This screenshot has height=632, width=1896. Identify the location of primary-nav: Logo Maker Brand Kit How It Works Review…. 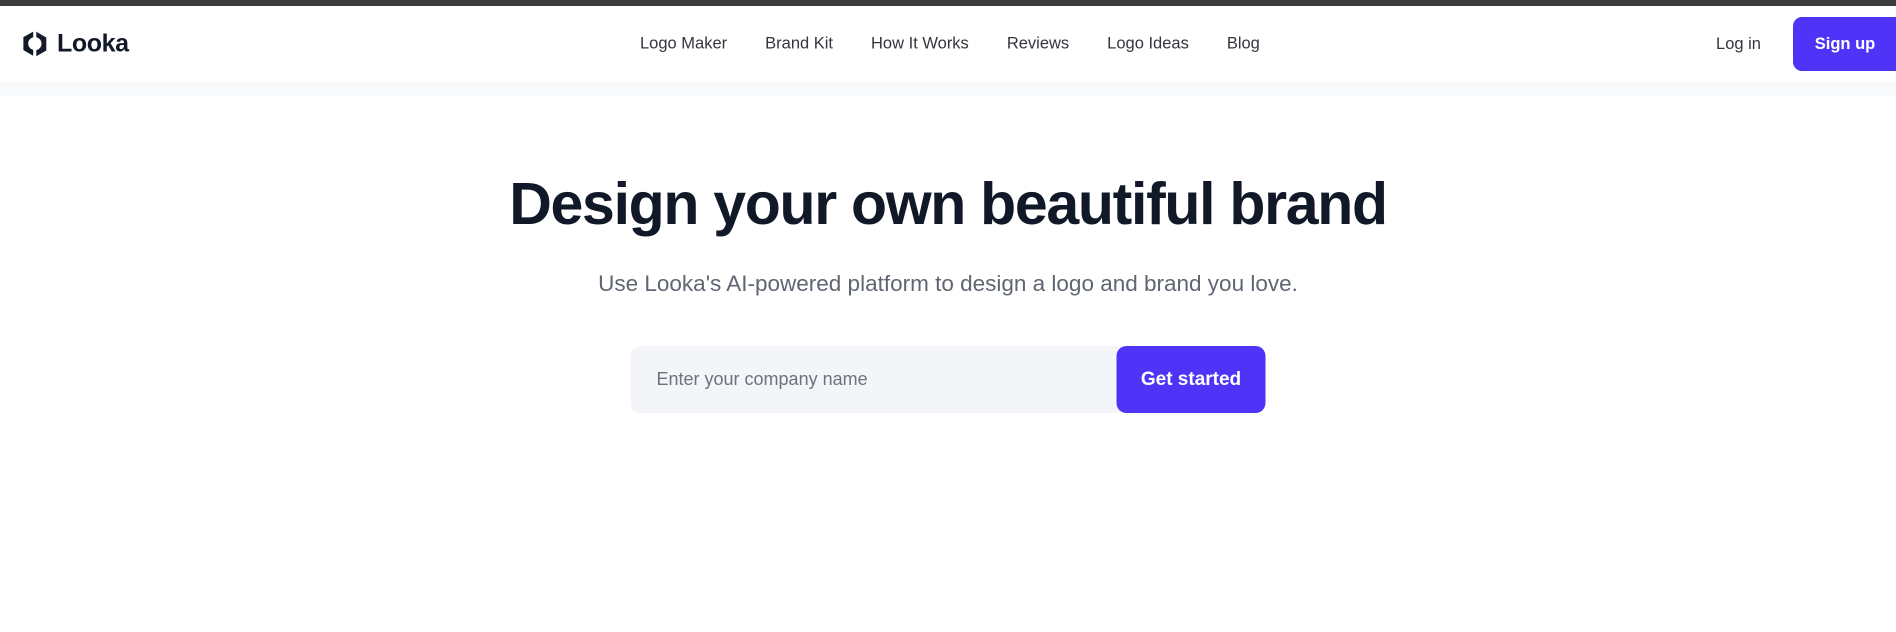
(950, 44).